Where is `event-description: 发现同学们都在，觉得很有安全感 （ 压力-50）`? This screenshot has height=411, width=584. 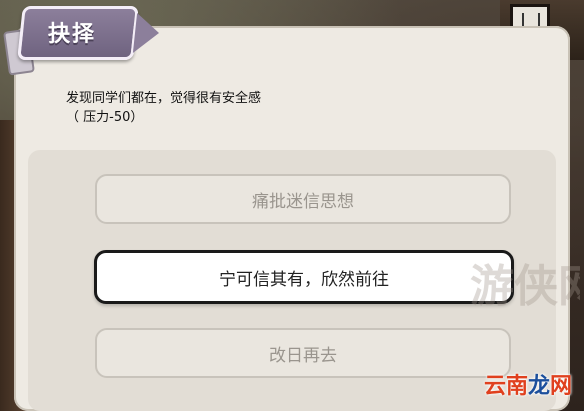 event-description: 发现同学们都在，觉得很有安全感 （ 压力-50） is located at coordinates (296, 108).